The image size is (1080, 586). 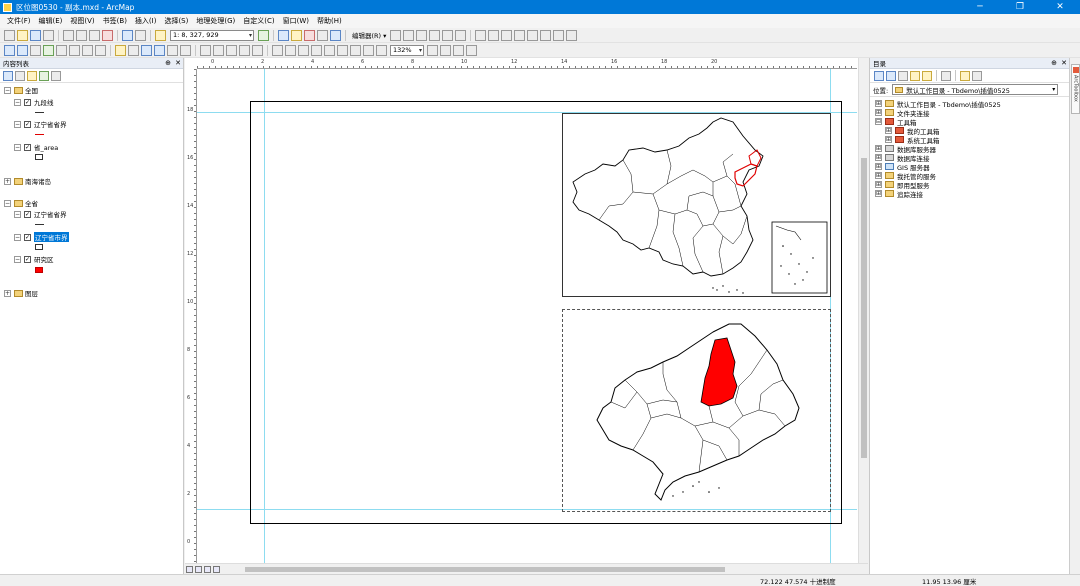 What do you see at coordinates (946, 75) in the screenshot?
I see `views-icon` at bounding box center [946, 75].